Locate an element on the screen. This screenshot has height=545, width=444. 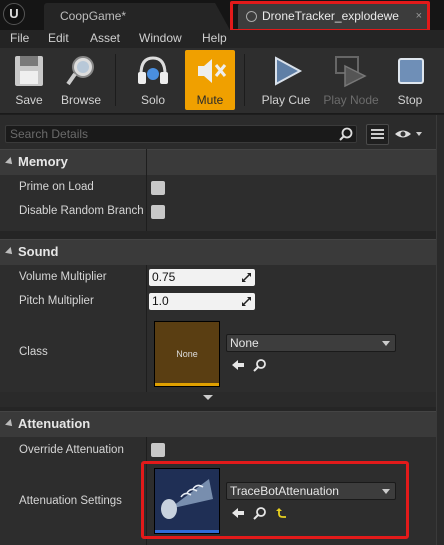
attenuation-settings-value: TraceBotAttenuation is located at coordinates (284, 491).